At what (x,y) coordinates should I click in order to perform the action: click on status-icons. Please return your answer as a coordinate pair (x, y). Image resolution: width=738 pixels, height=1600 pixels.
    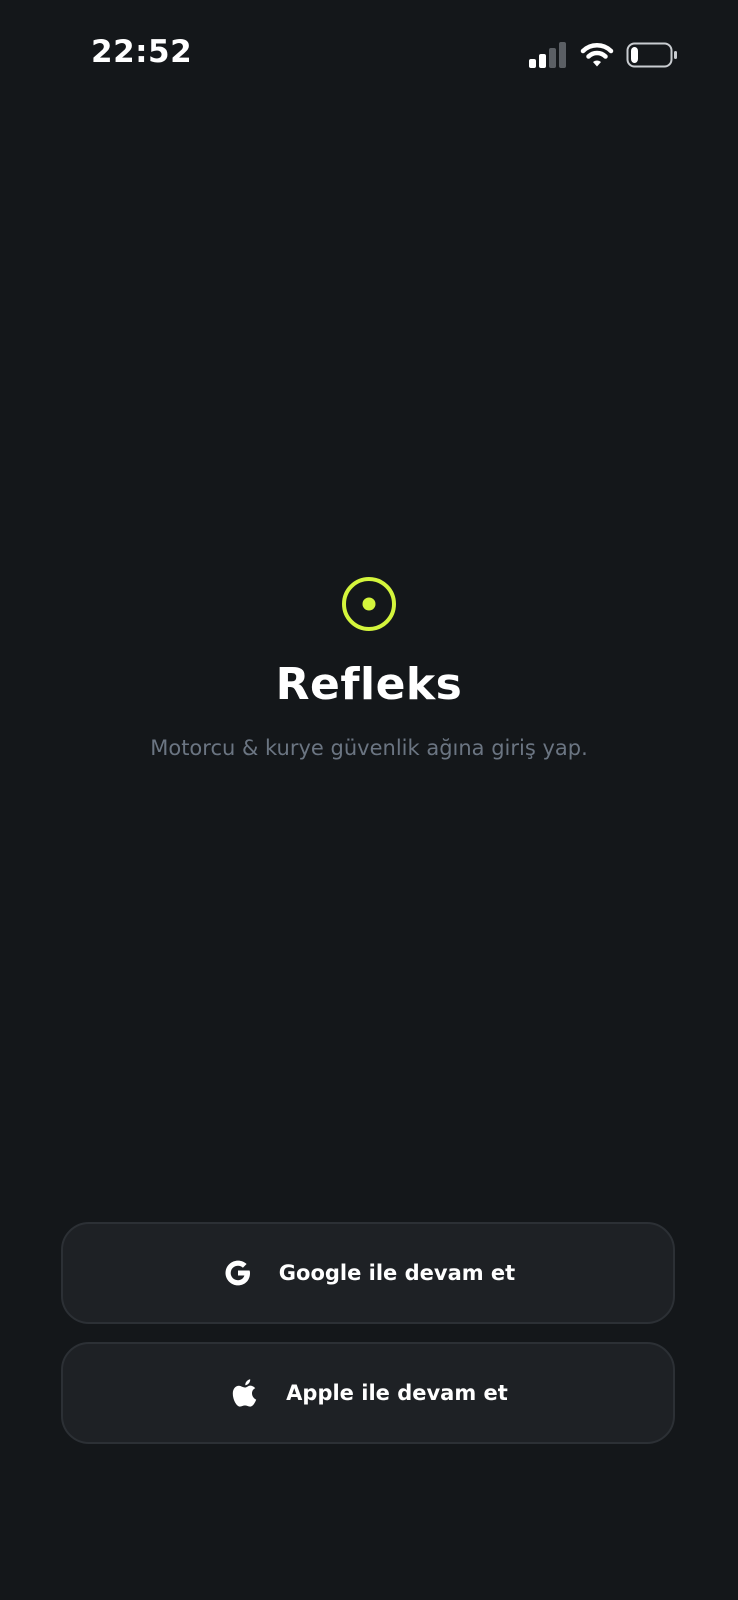
    Looking at the image, I should click on (603, 55).